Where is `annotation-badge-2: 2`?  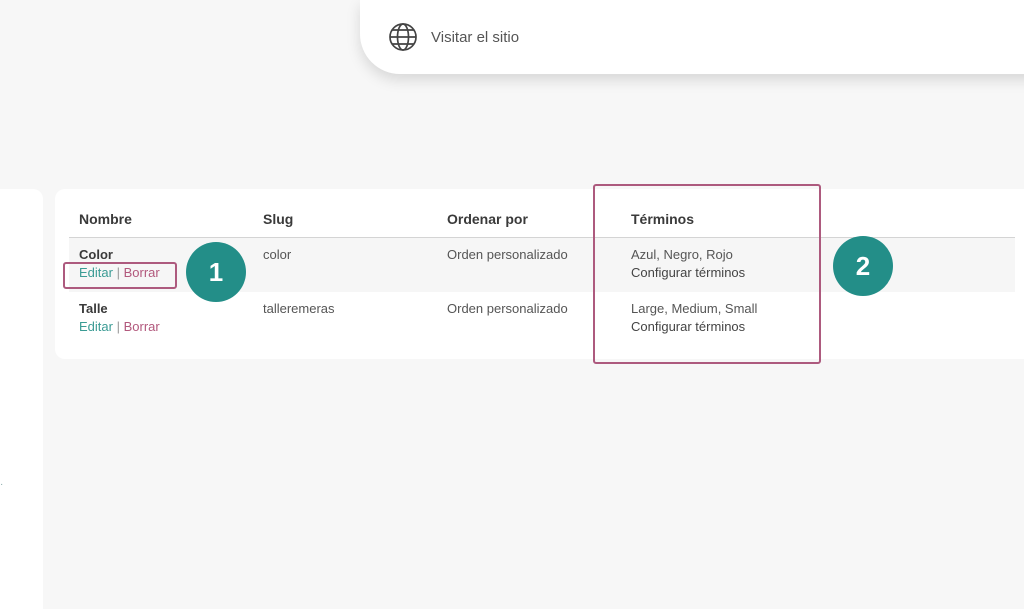
annotation-badge-2: 2 is located at coordinates (863, 266).